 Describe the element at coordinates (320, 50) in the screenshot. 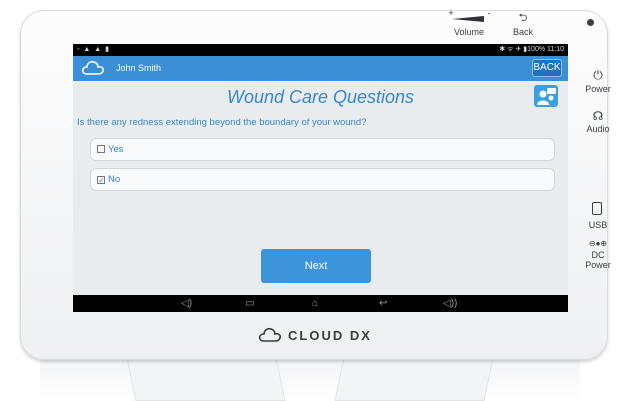

I see `android-status-bar: ◦ ▲ ▲ ▮ ✱ ᯤ ✈ ▮100% 11:10` at that location.